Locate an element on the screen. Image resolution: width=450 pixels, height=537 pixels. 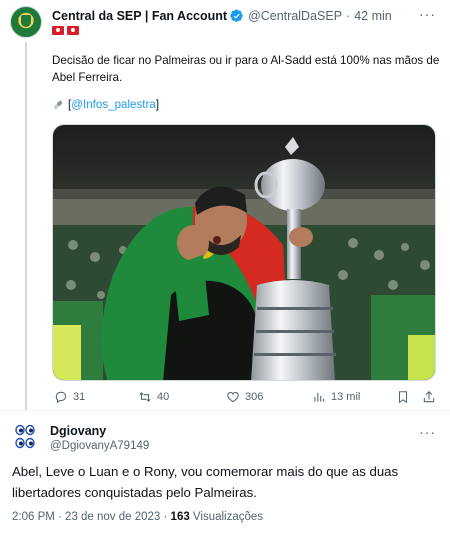
reply-button: 31 is located at coordinates (69, 397).